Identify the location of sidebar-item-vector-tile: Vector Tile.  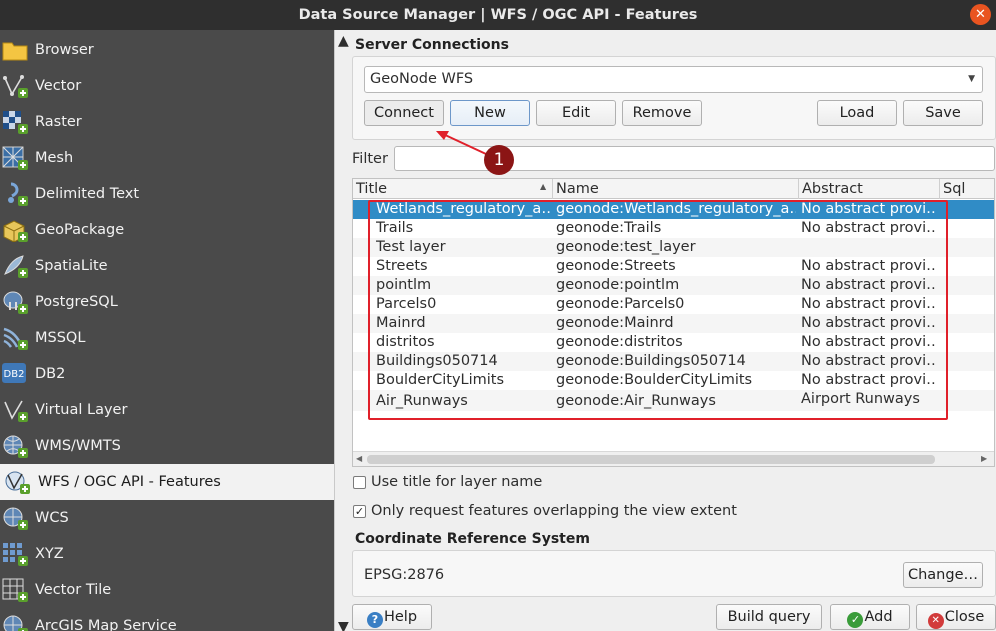
(167, 590).